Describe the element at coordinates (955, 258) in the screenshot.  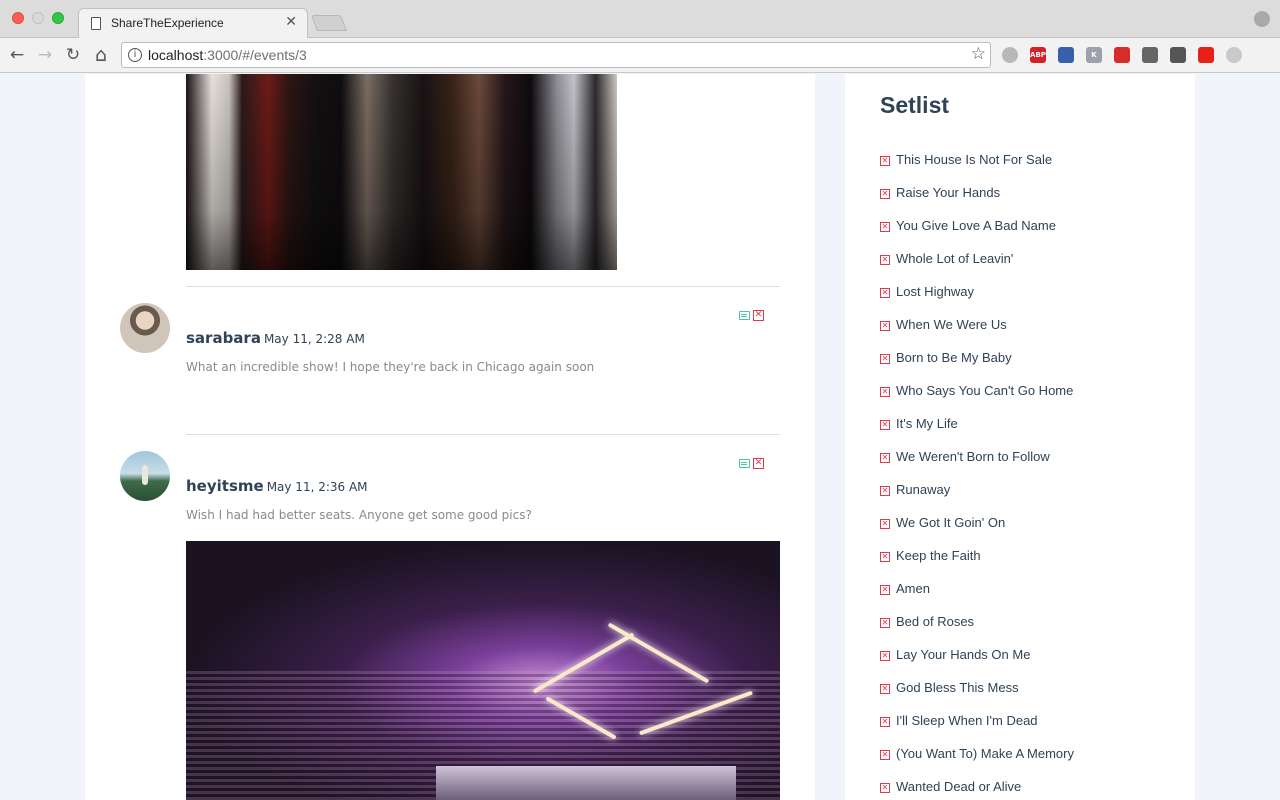
I see `song-title: Whole Lot of Leavin'` at that location.